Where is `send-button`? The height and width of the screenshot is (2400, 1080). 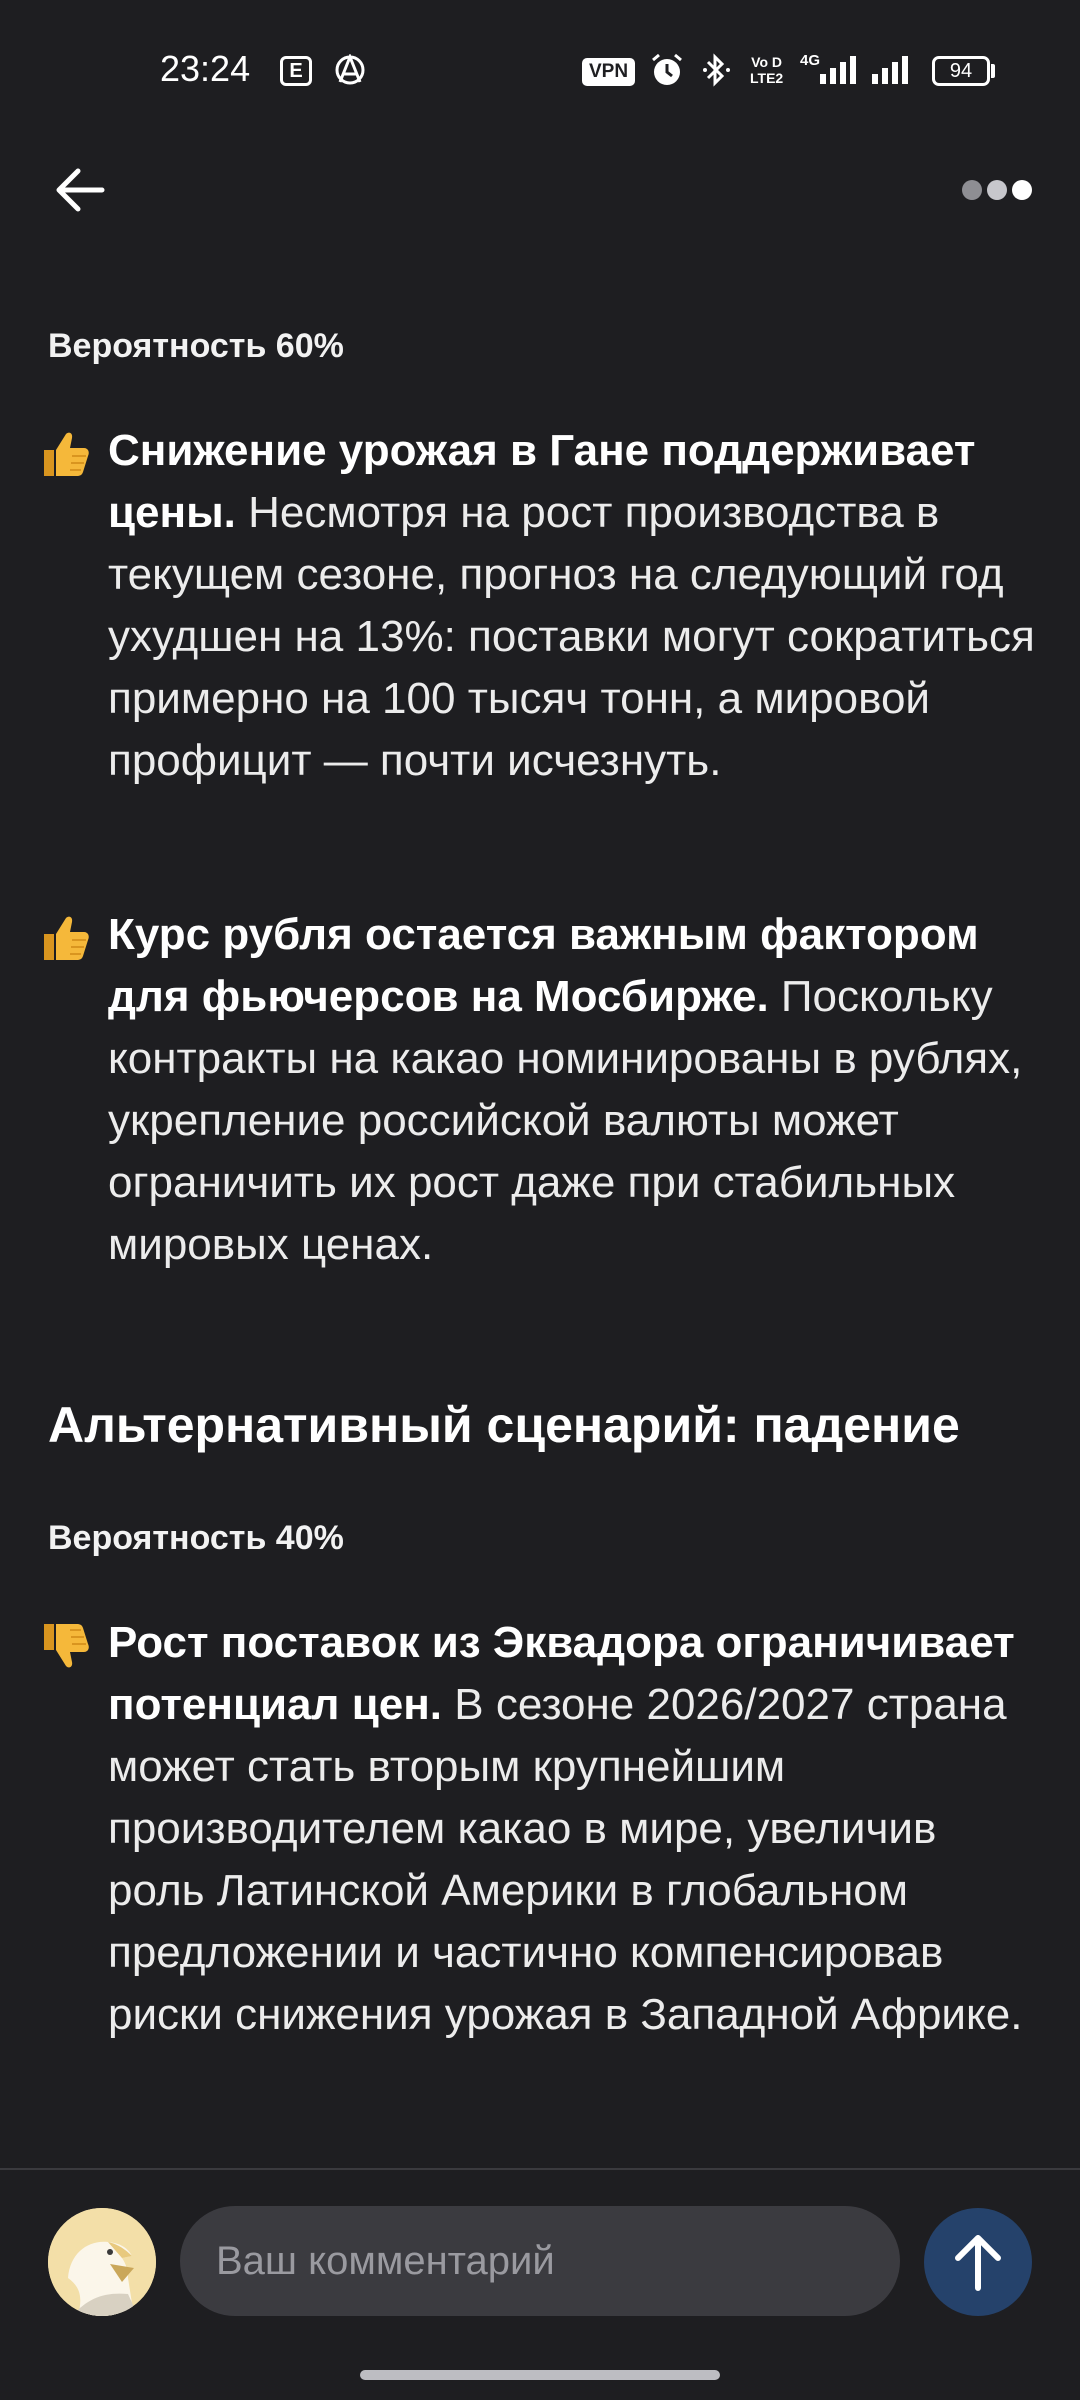
send-button is located at coordinates (978, 2262).